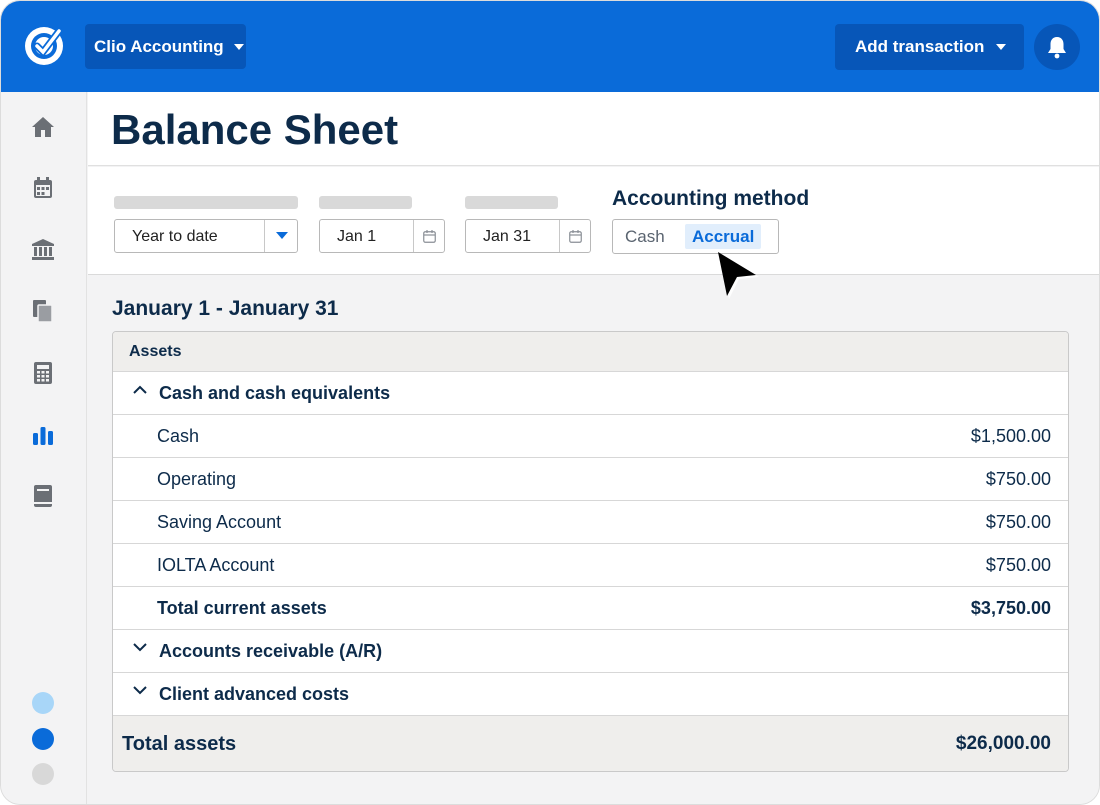 This screenshot has width=1100, height=805. What do you see at coordinates (590, 522) in the screenshot?
I see `table-row: Saving Account $750.00` at bounding box center [590, 522].